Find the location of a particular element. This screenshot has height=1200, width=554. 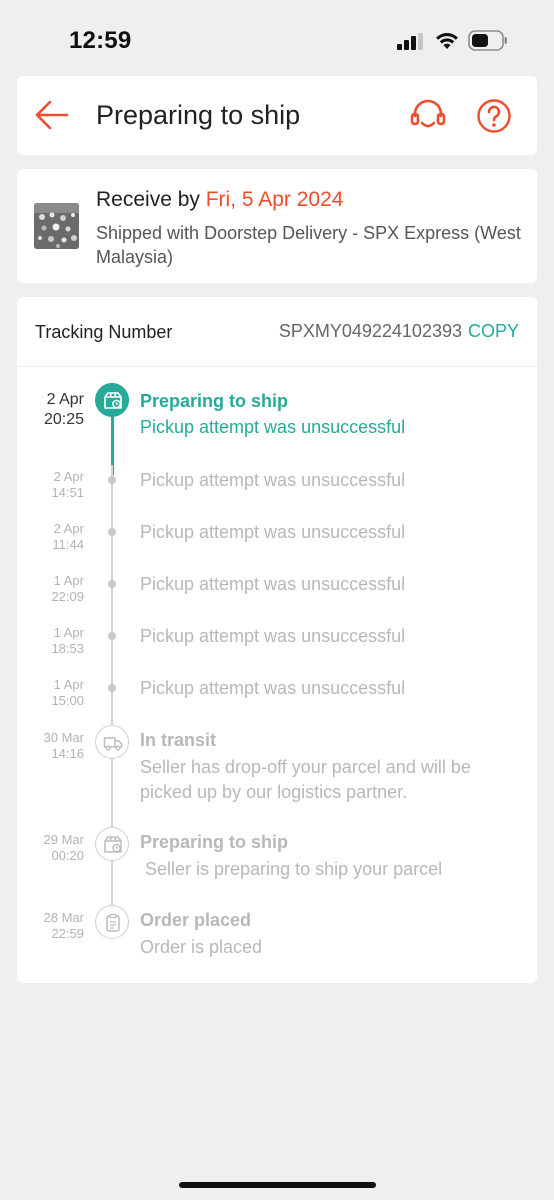

battery-icon is located at coordinates (487, 40).